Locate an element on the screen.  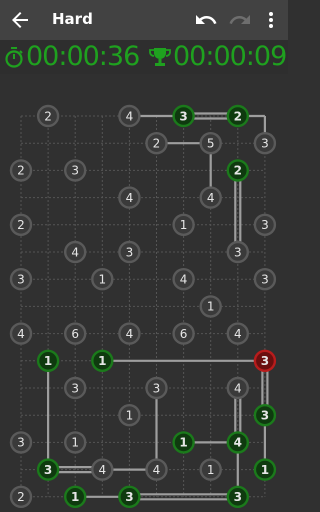
page-title: Hard is located at coordinates (72, 19).